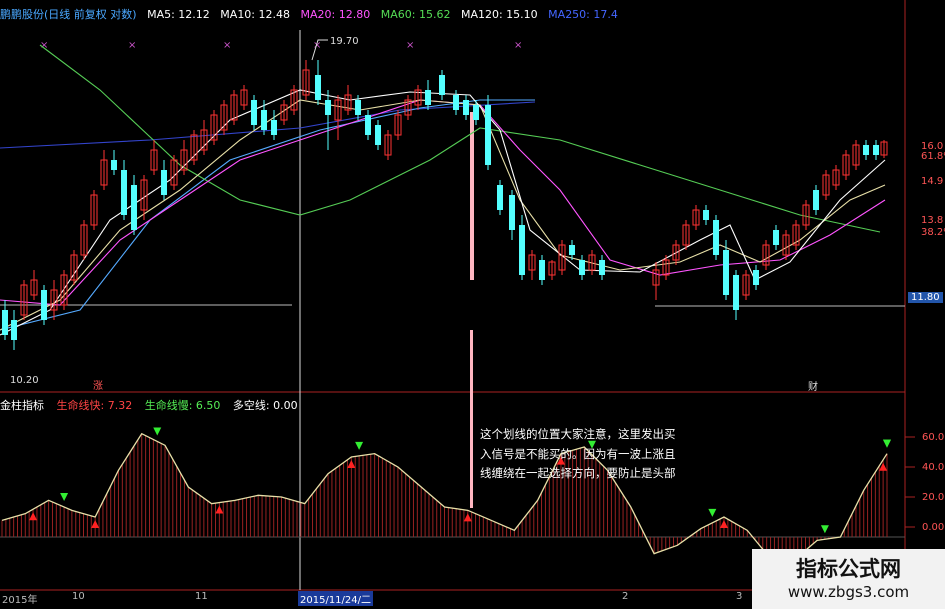 This screenshot has height=609, width=945. I want to click on date-label: 10, so click(78, 596).